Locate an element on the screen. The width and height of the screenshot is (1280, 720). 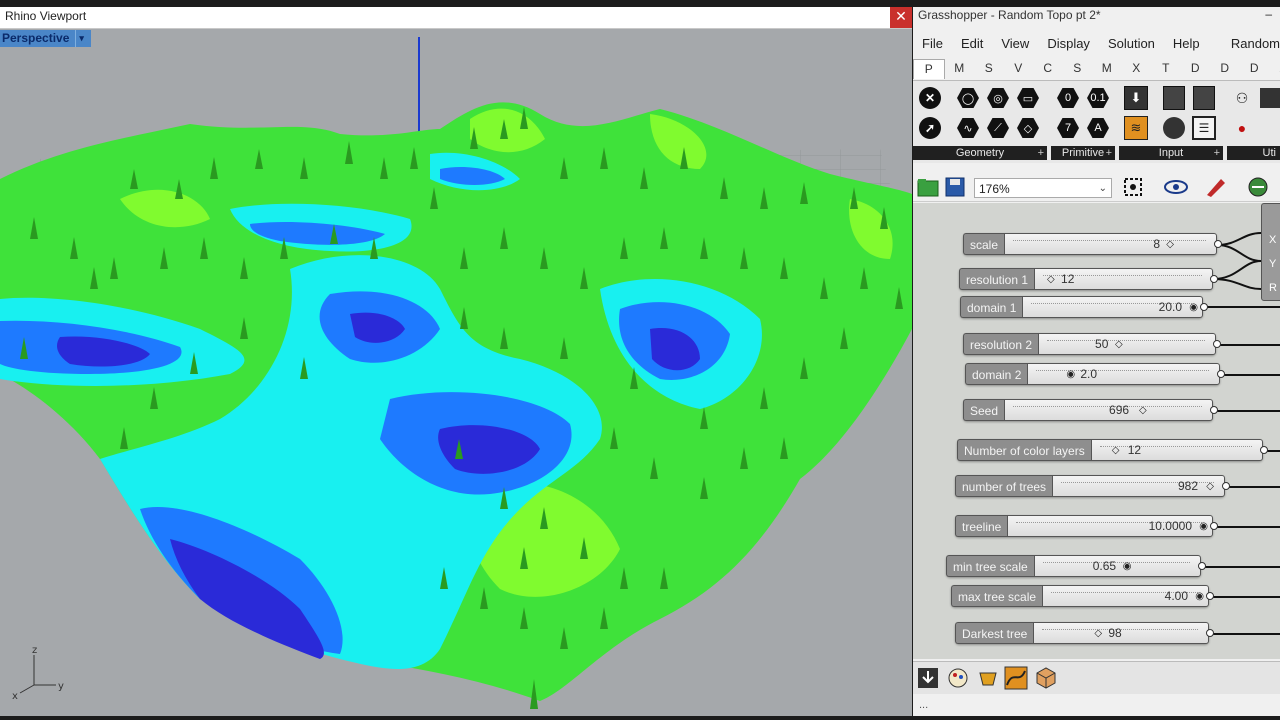
menu-edit: Edit is located at coordinates (972, 44).